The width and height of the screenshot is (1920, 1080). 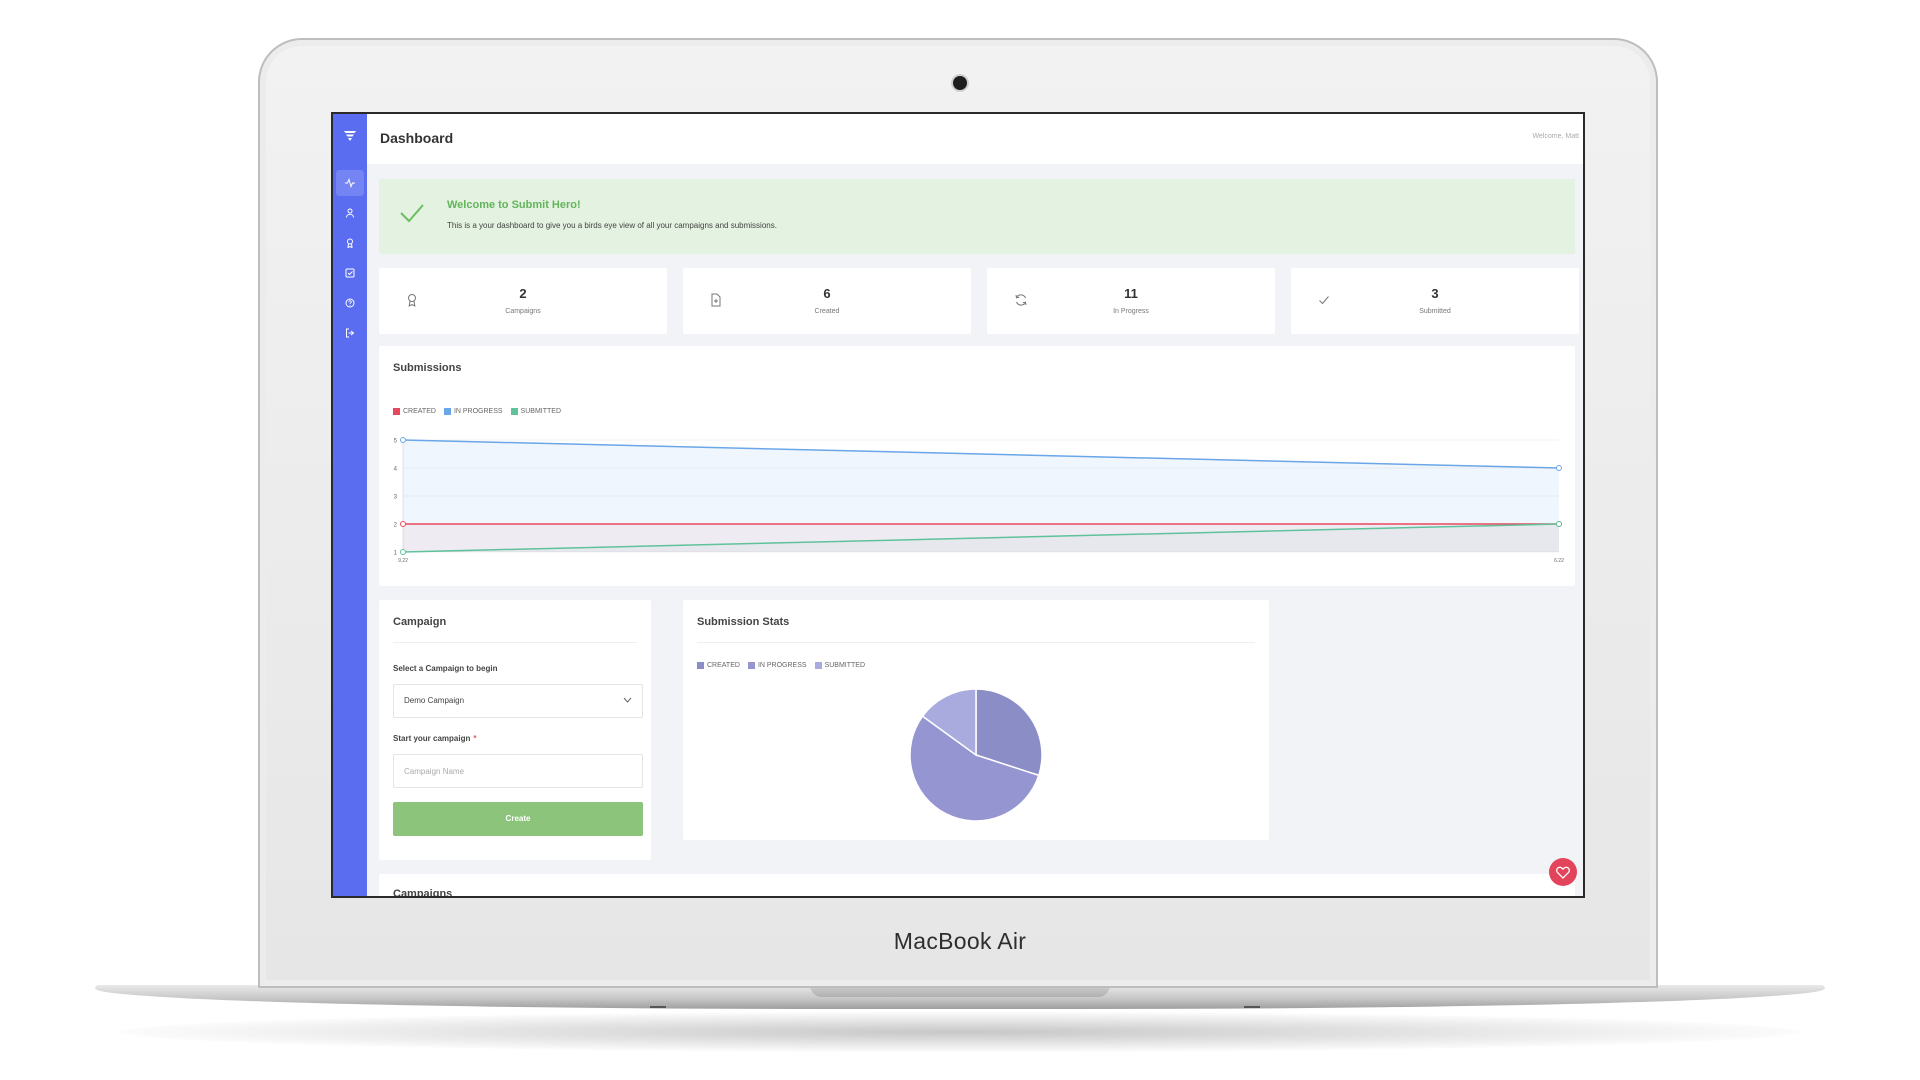 What do you see at coordinates (977, 886) in the screenshot?
I see `campaigns-card: Campaigns` at bounding box center [977, 886].